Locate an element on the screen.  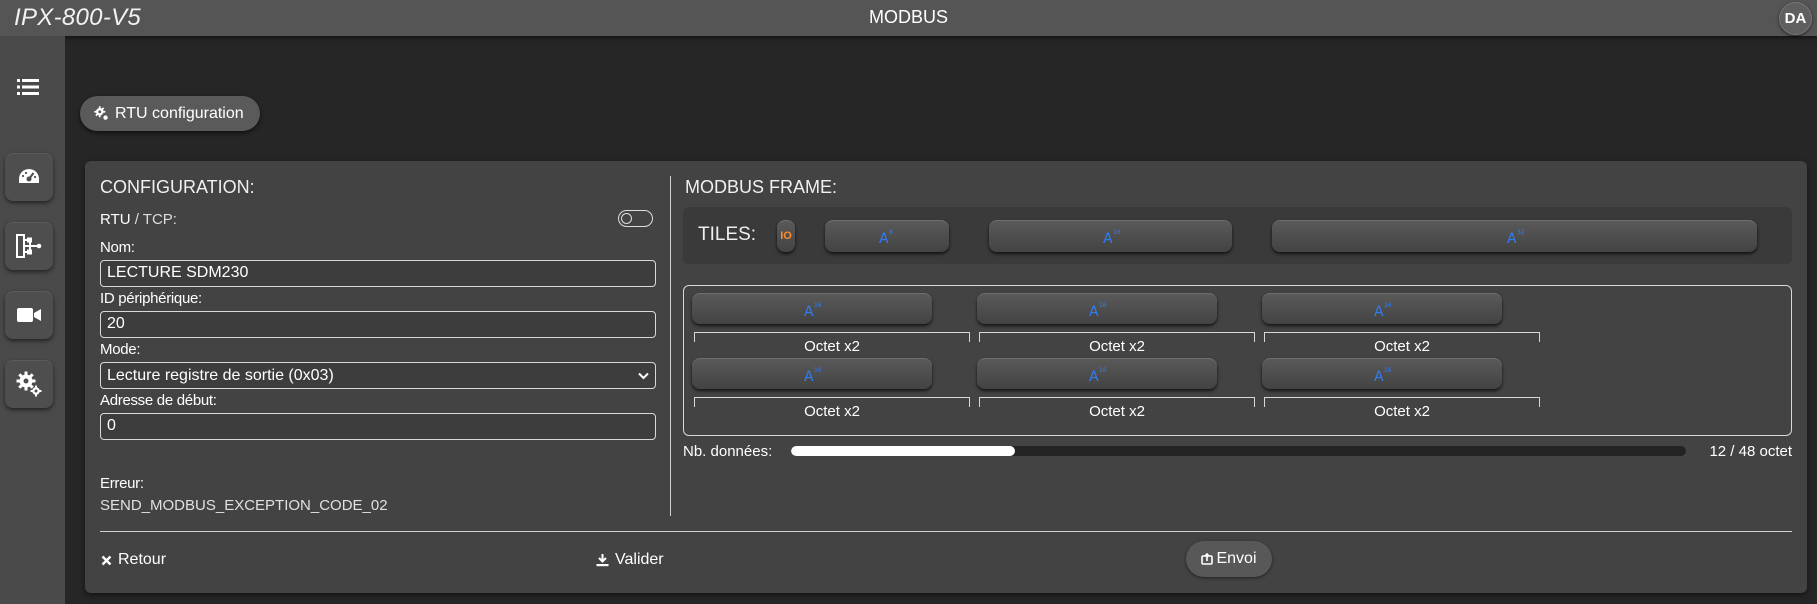
tile-io: IO is located at coordinates (786, 236).